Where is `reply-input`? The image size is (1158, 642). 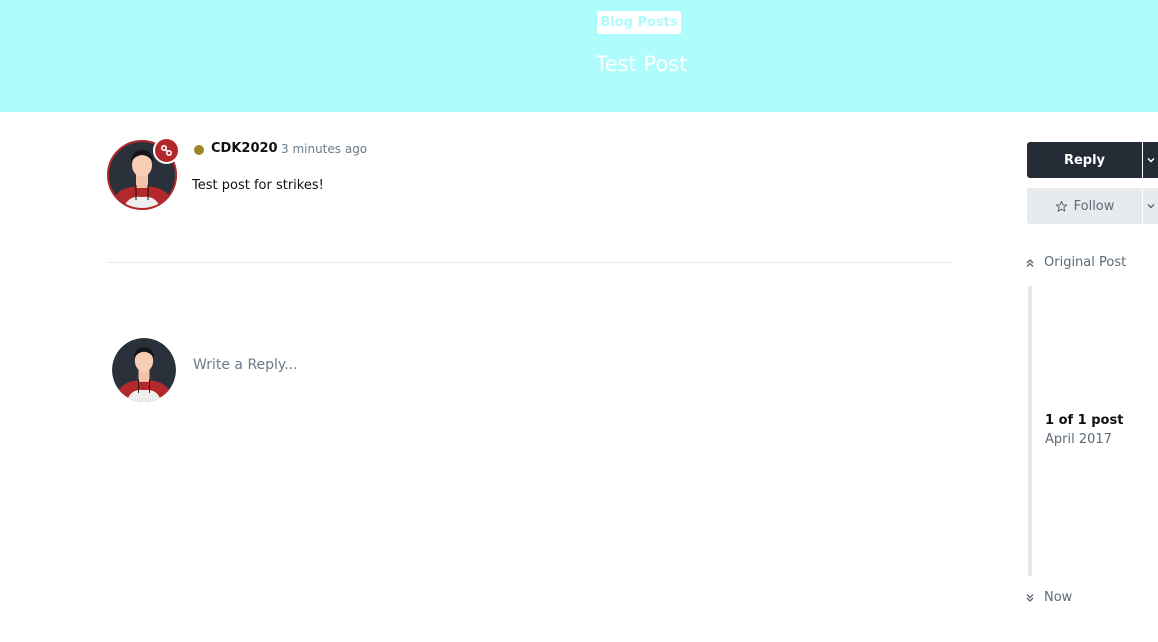 reply-input is located at coordinates (493, 365).